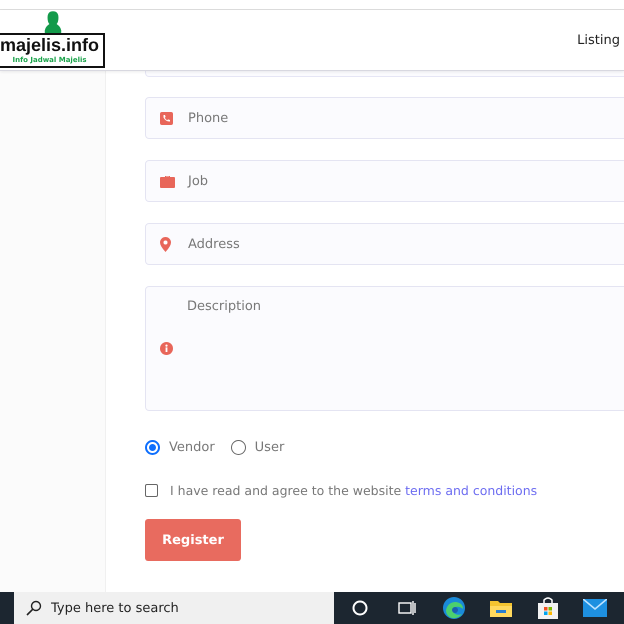 Image resolution: width=624 pixels, height=624 pixels. Describe the element at coordinates (165, 244) in the screenshot. I see `map-pin-icon` at that location.